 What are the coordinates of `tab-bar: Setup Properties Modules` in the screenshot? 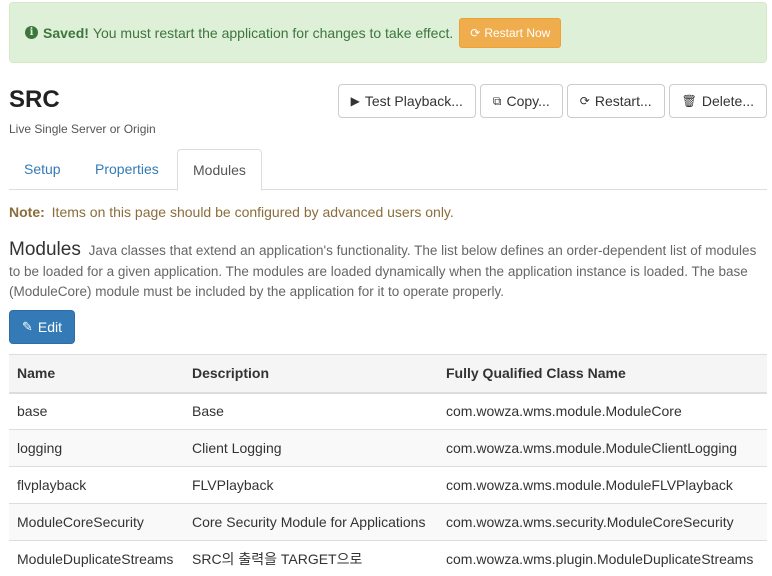 It's located at (388, 170).